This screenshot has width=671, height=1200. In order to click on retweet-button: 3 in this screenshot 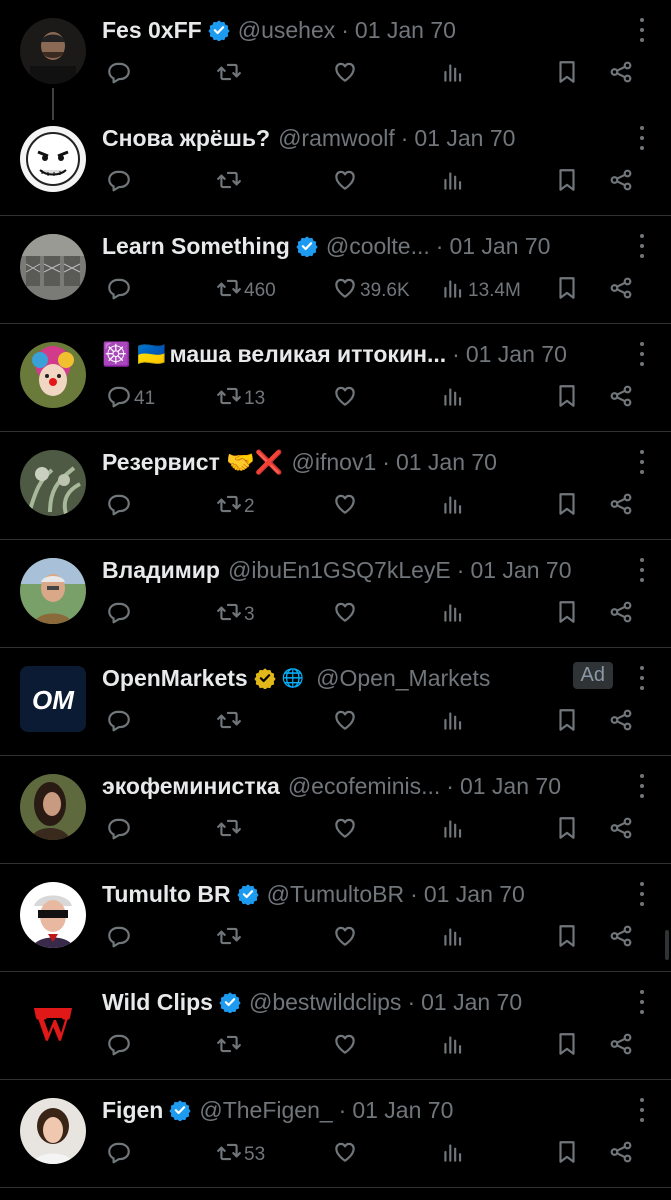, I will do `click(235, 615)`.